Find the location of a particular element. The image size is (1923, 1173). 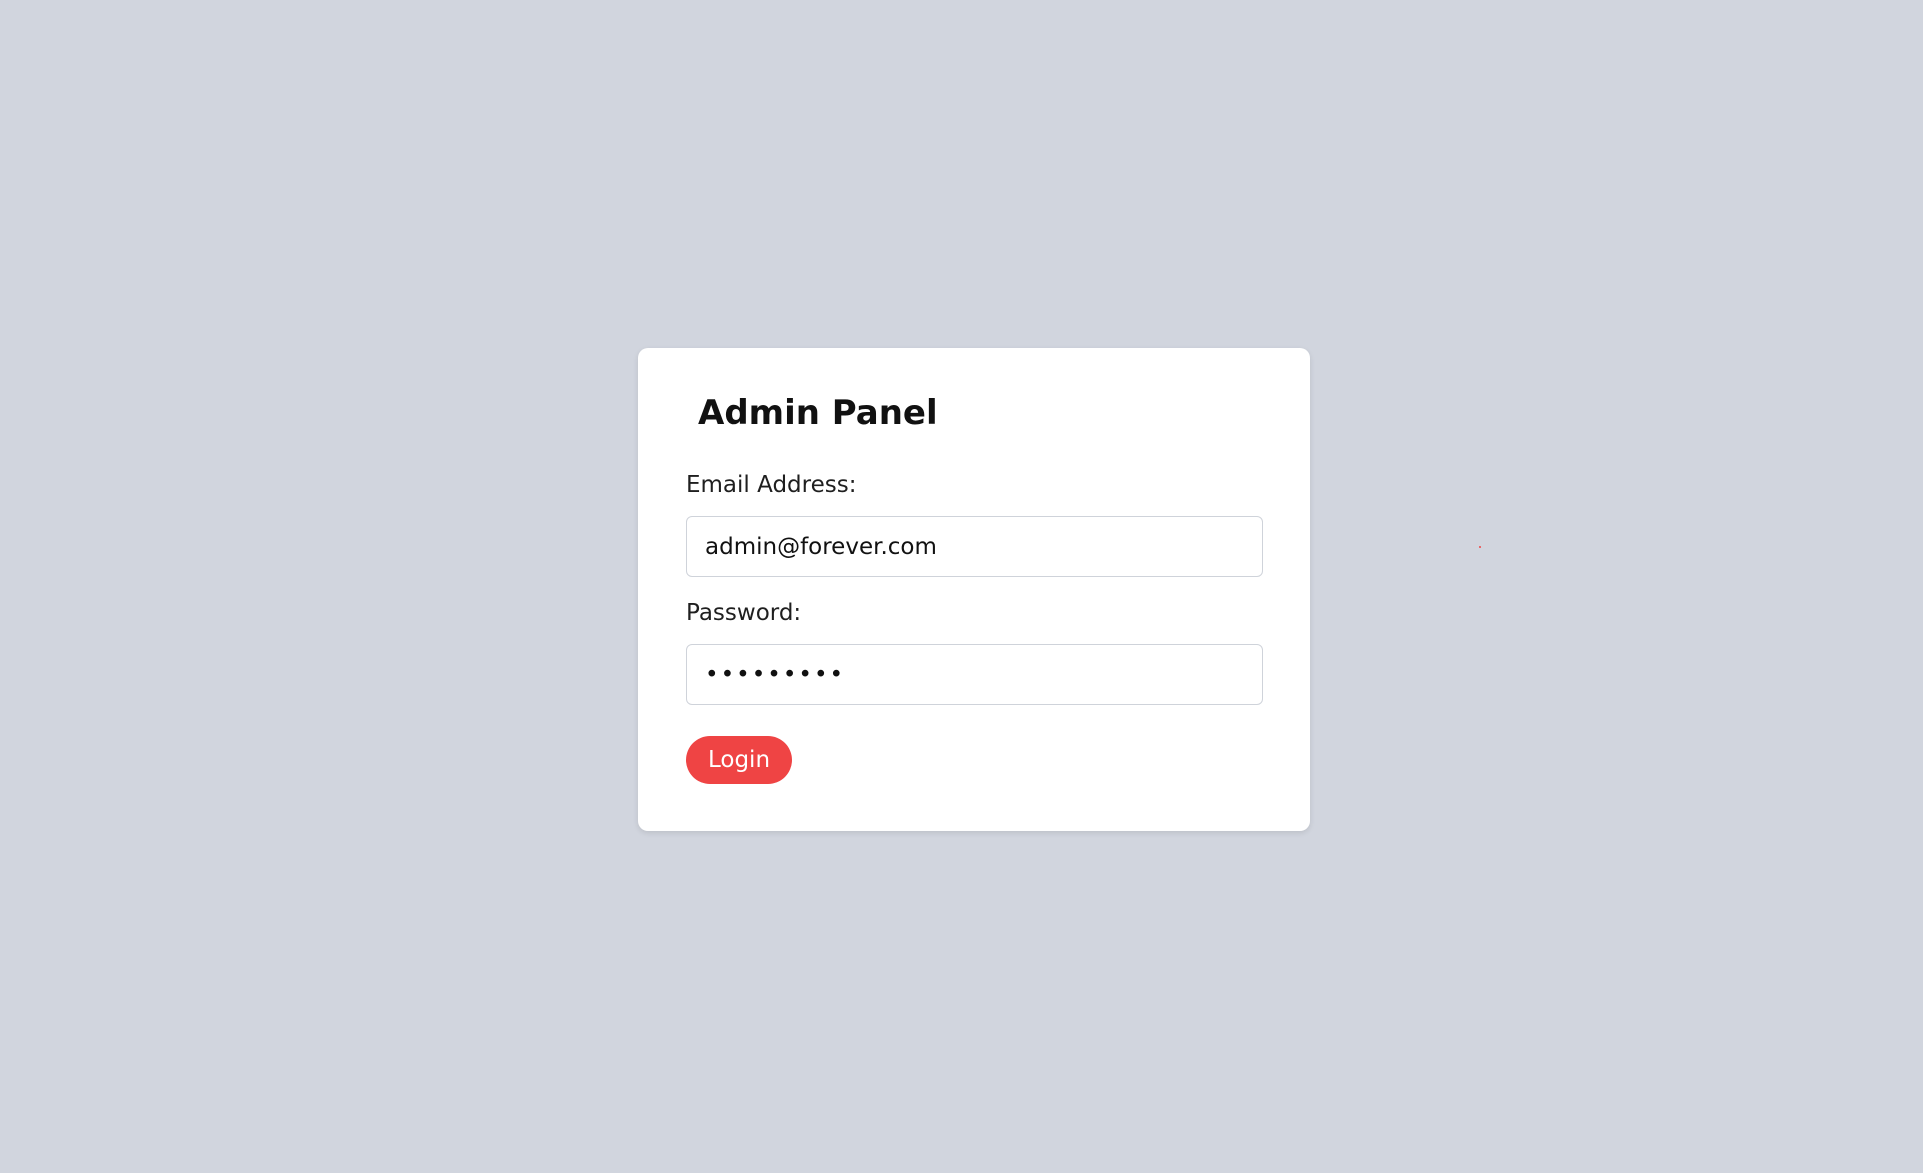

login-button: Login is located at coordinates (739, 760).